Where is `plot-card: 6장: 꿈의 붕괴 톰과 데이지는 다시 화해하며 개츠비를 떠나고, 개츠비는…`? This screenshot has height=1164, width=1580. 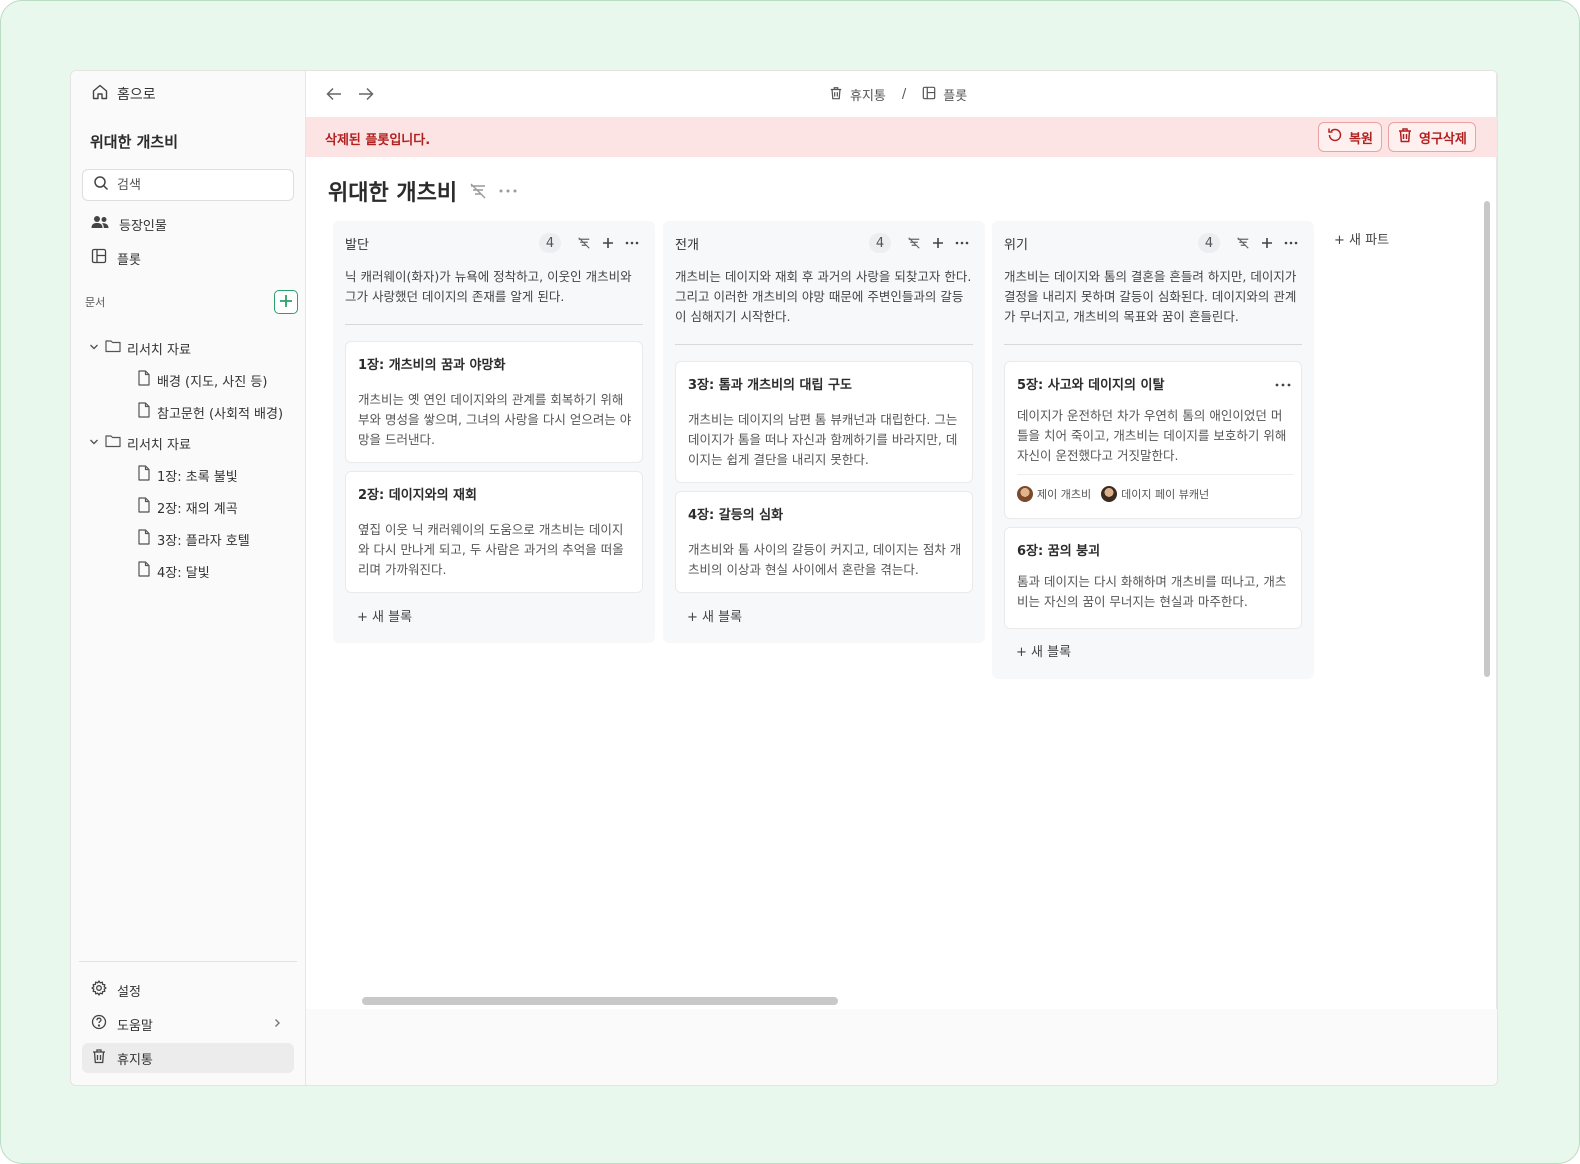
plot-card: 6장: 꿈의 붕괴 톰과 데이지는 다시 화해하며 개츠비를 떠나고, 개츠비는… is located at coordinates (1153, 578).